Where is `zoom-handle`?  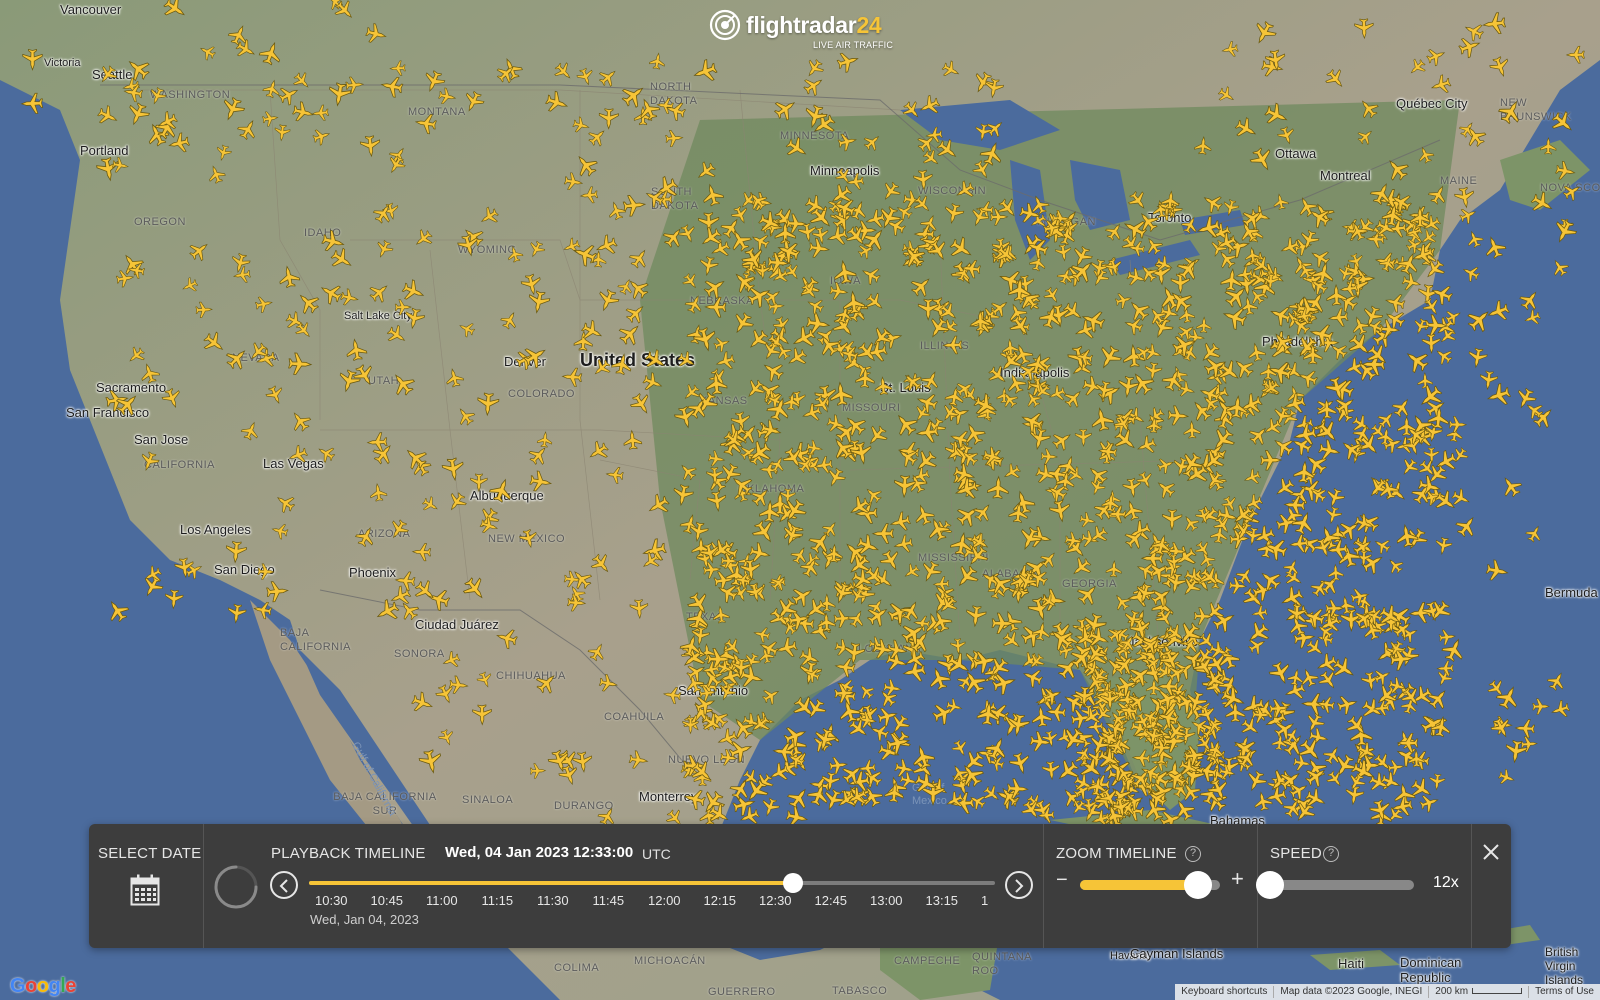
zoom-handle is located at coordinates (1197, 885).